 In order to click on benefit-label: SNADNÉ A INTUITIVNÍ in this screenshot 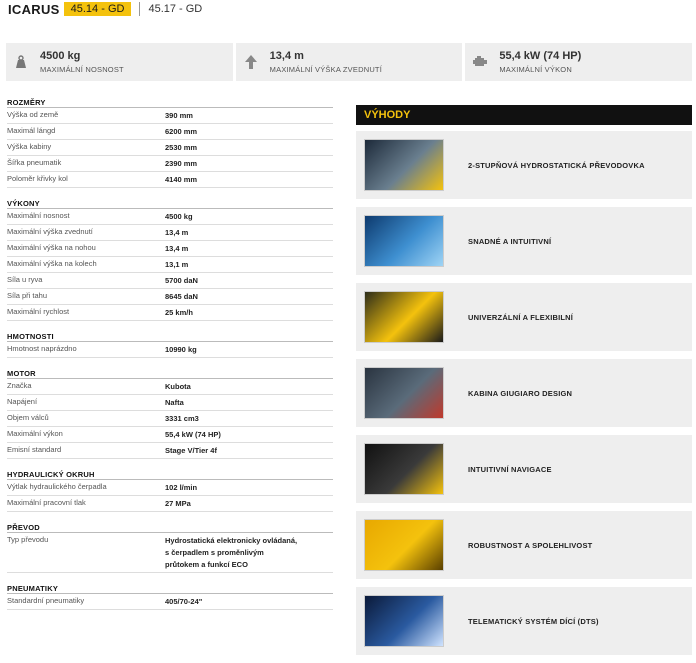, I will do `click(510, 241)`.